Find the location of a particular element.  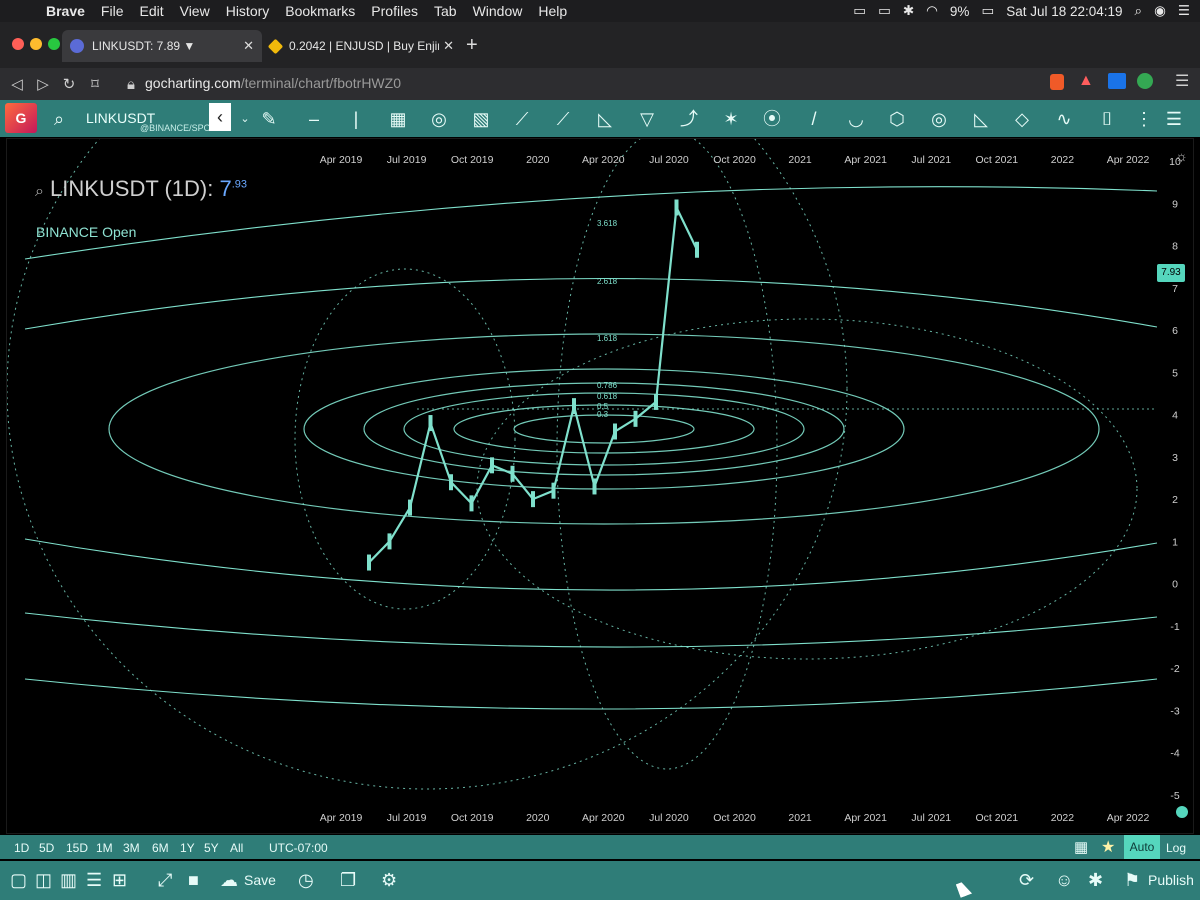

chevron-down-icon: ⌄ is located at coordinates (245, 119).